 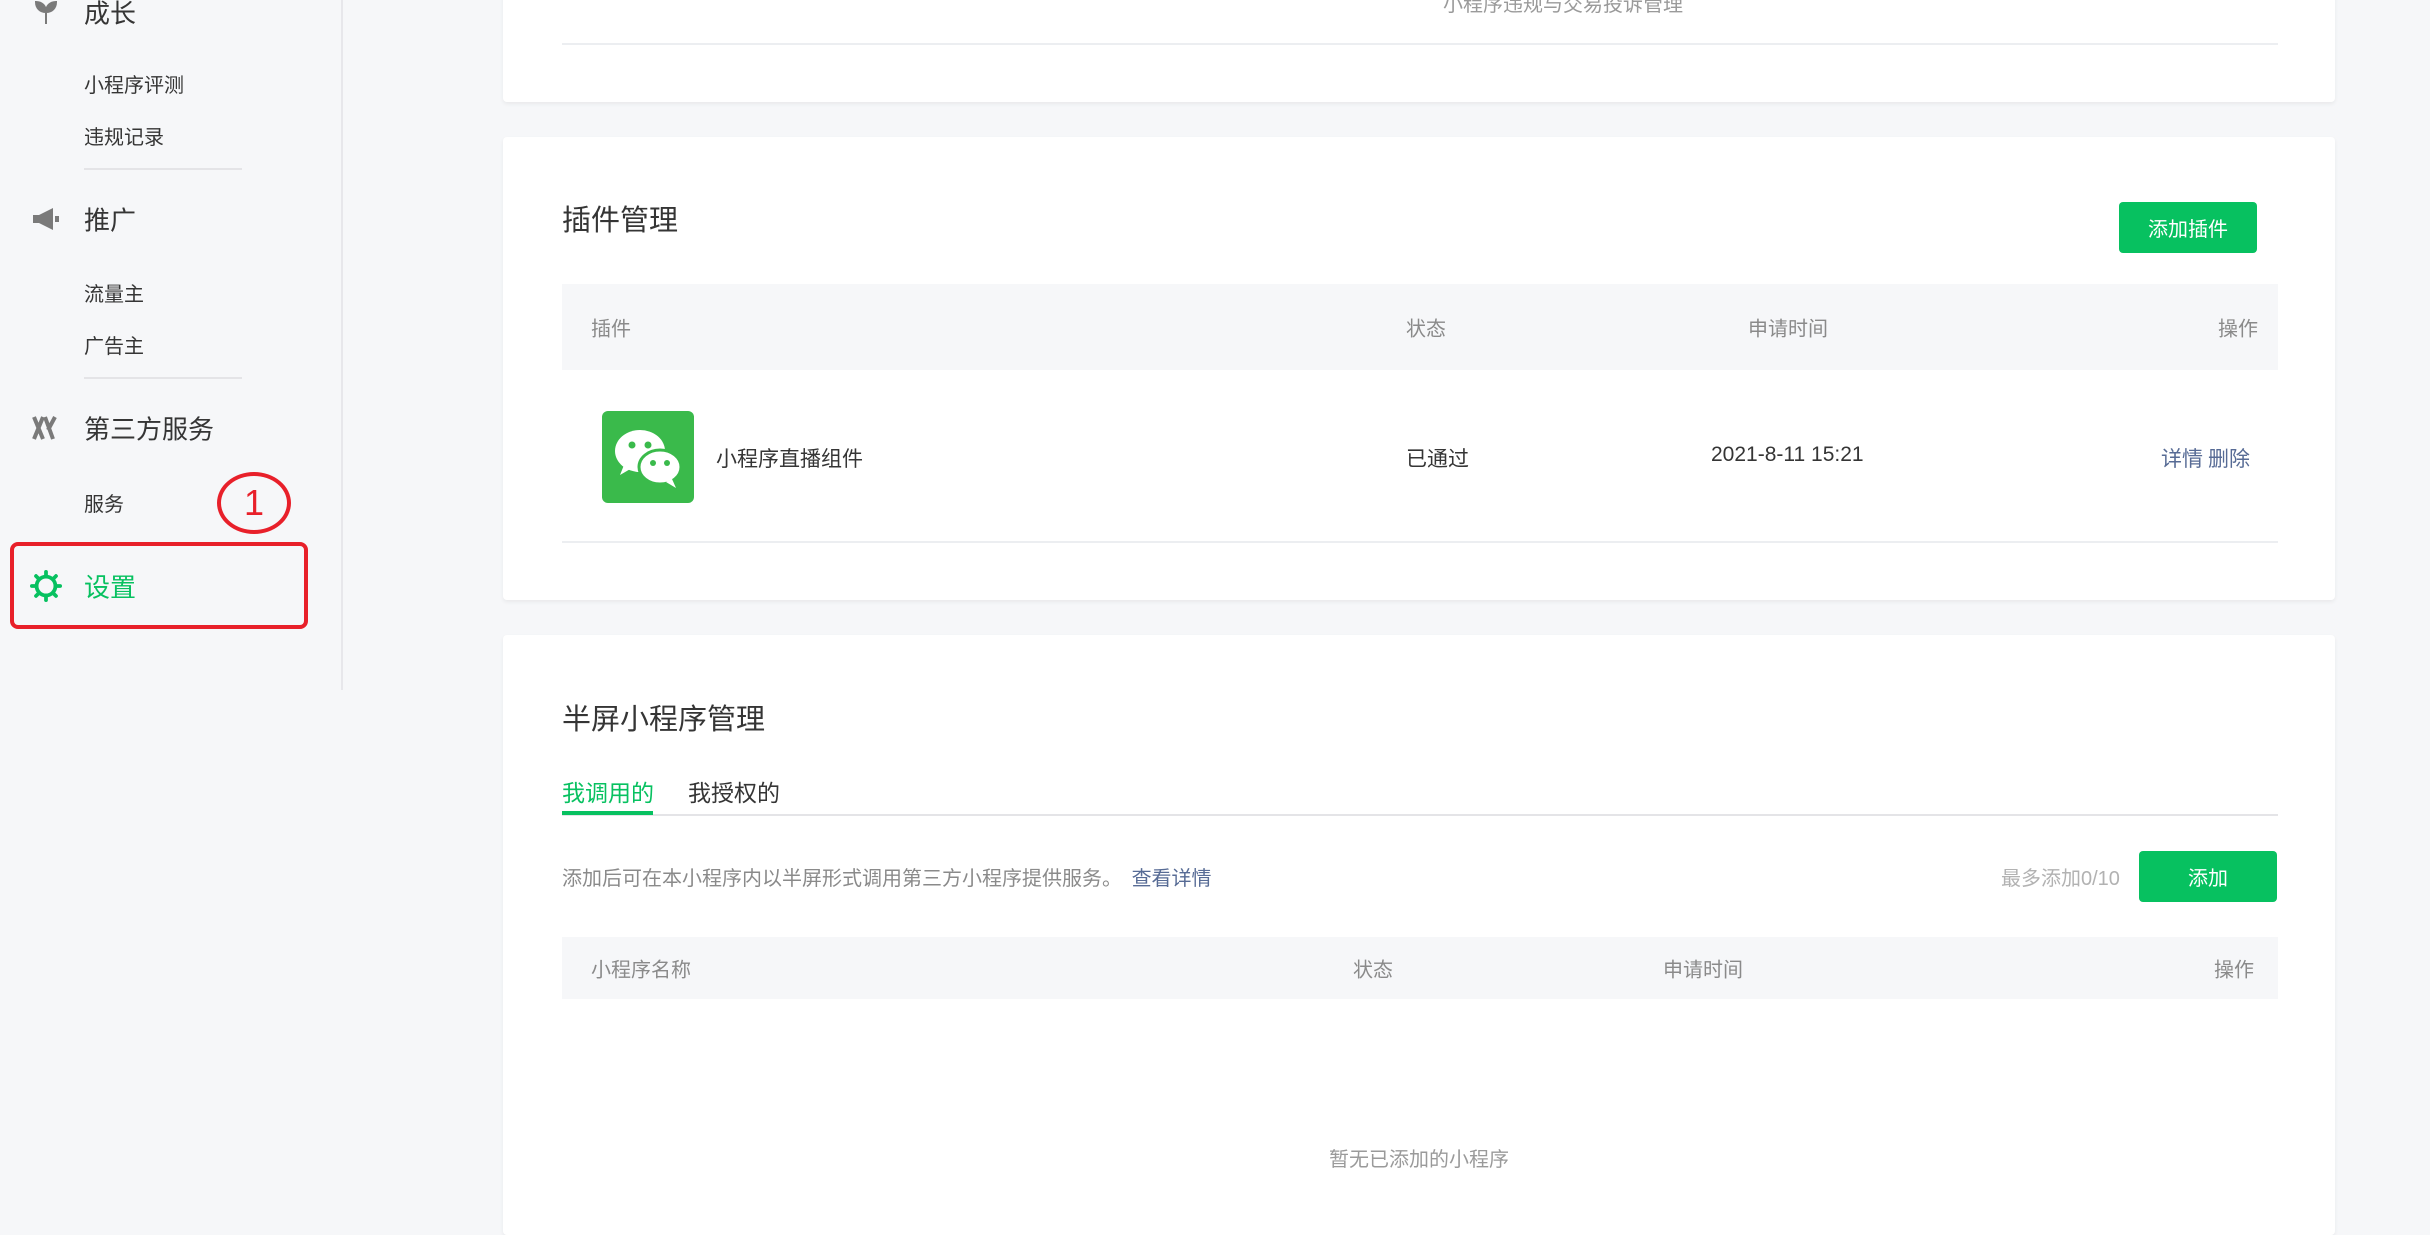 What do you see at coordinates (110, 14) in the screenshot?
I see `nav-section-label: 成长` at bounding box center [110, 14].